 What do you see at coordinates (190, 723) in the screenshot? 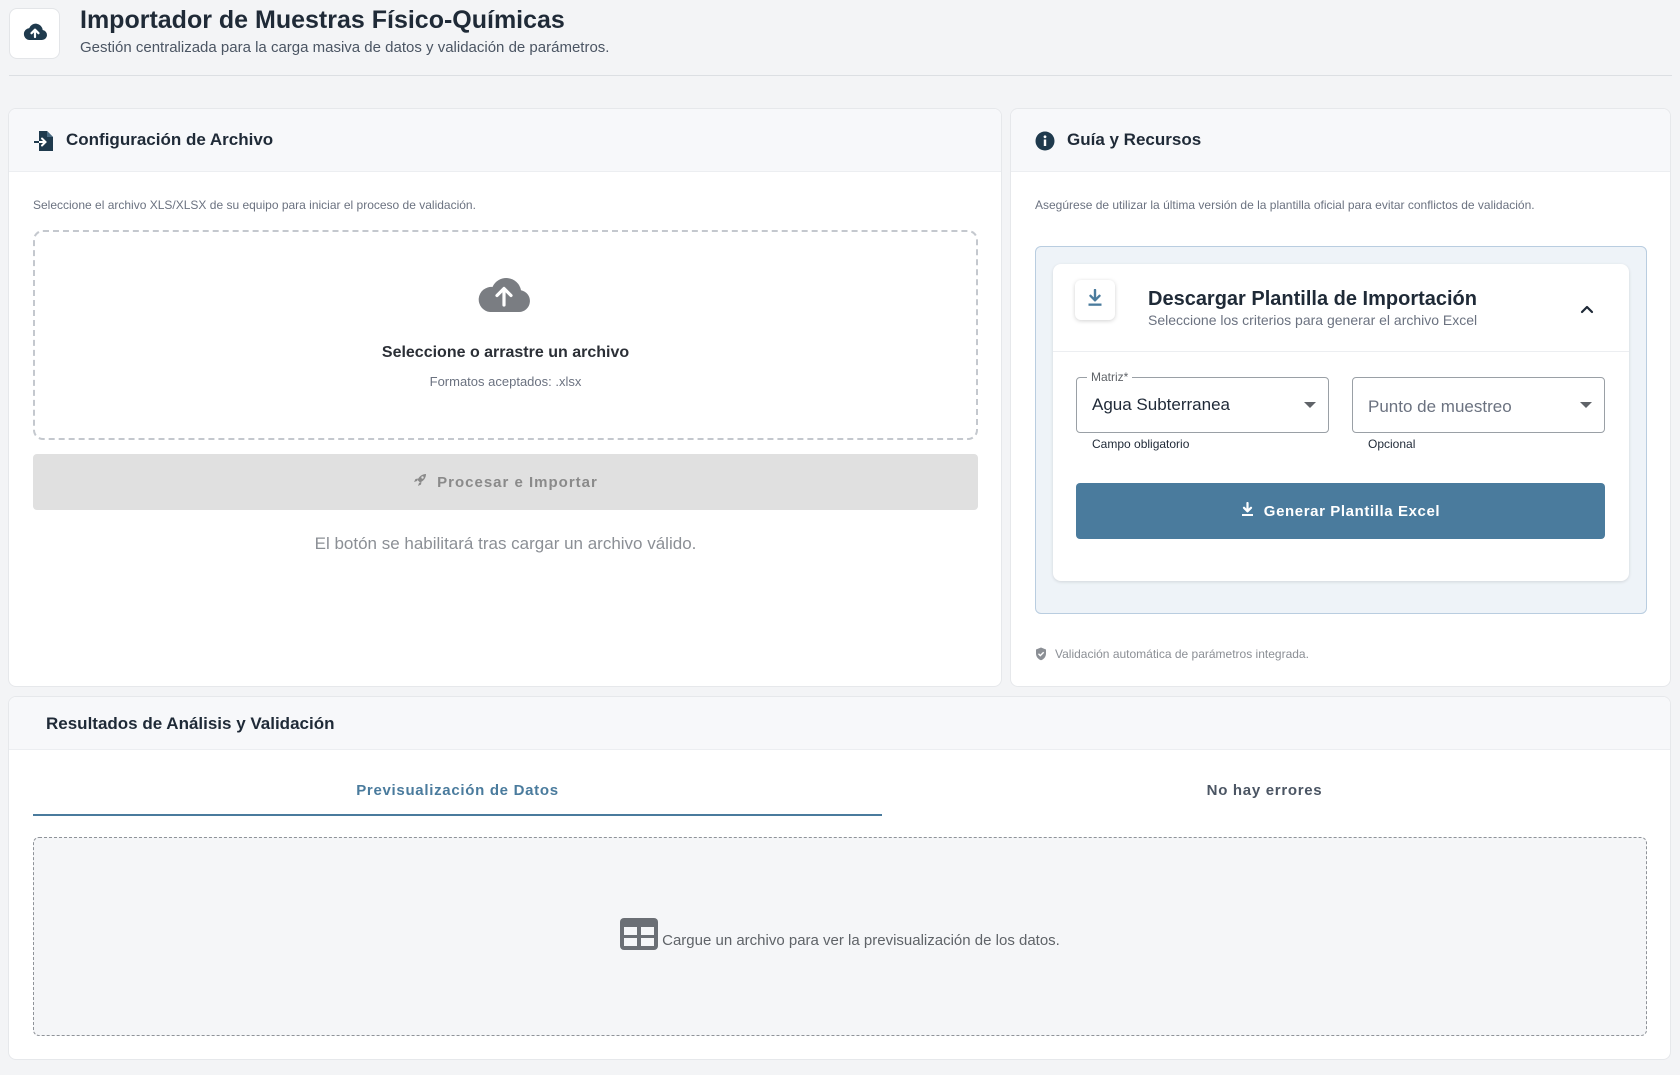
I see `results-title: Resultados de Análisis y Validación` at bounding box center [190, 723].